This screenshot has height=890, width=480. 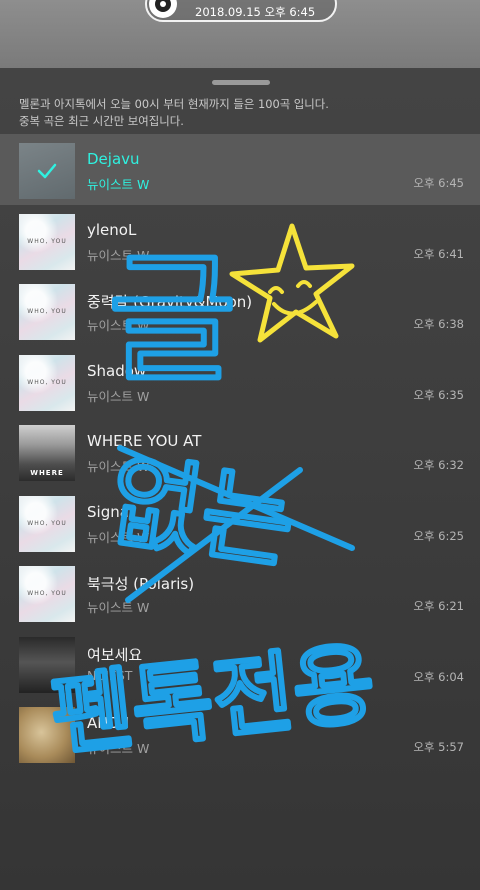 What do you see at coordinates (438, 747) in the screenshot?
I see `played-time: 오후 5:57` at bounding box center [438, 747].